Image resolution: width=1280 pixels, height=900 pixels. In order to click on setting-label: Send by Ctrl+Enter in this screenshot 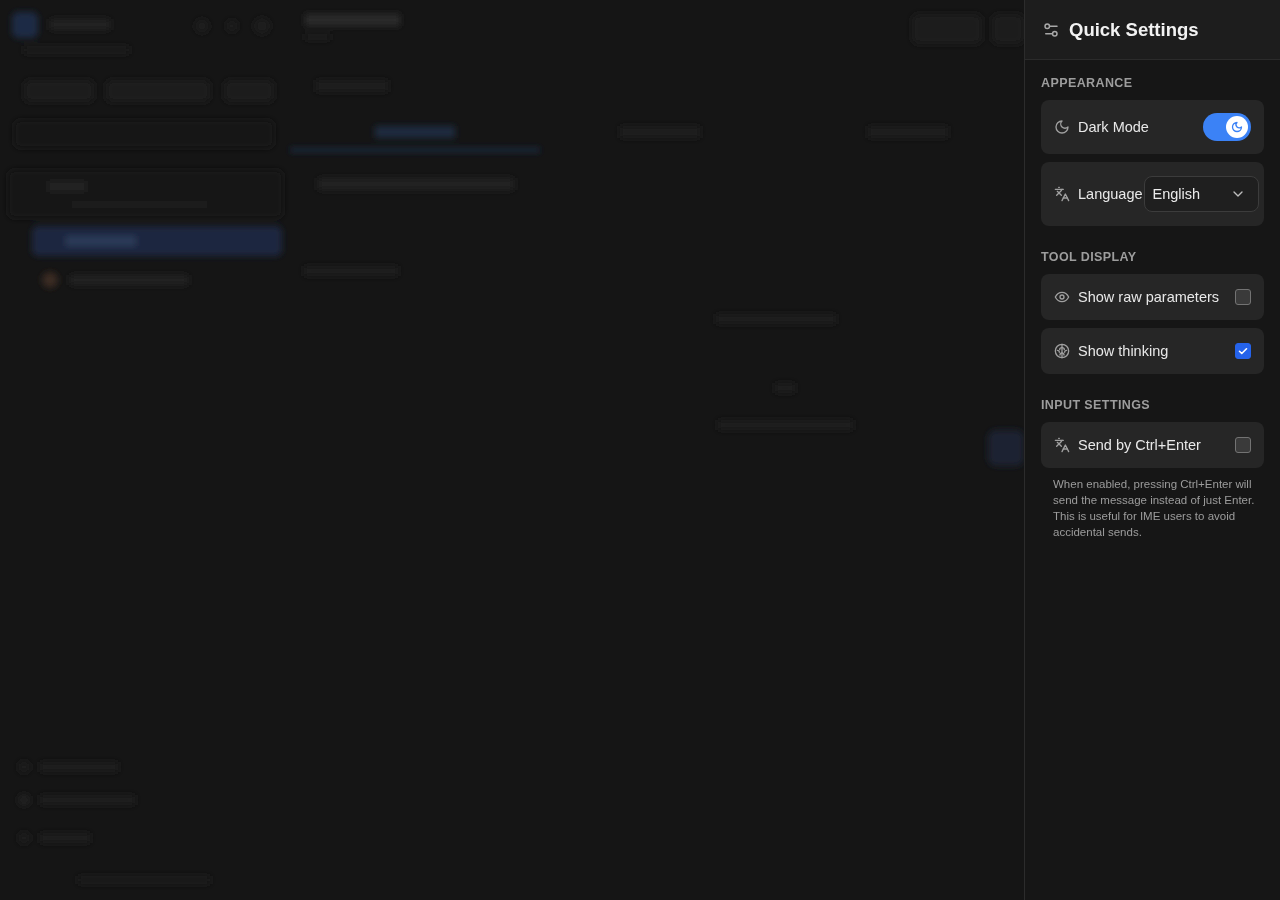, I will do `click(1139, 445)`.